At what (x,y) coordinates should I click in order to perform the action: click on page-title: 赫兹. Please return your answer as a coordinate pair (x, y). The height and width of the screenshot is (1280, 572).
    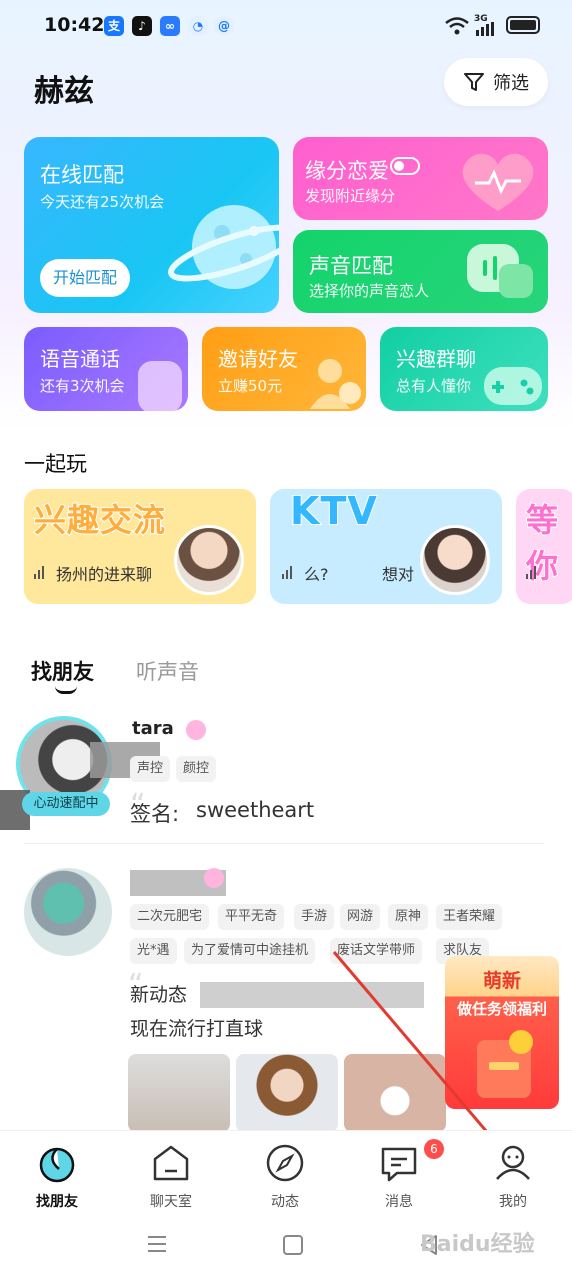
    Looking at the image, I should click on (64, 91).